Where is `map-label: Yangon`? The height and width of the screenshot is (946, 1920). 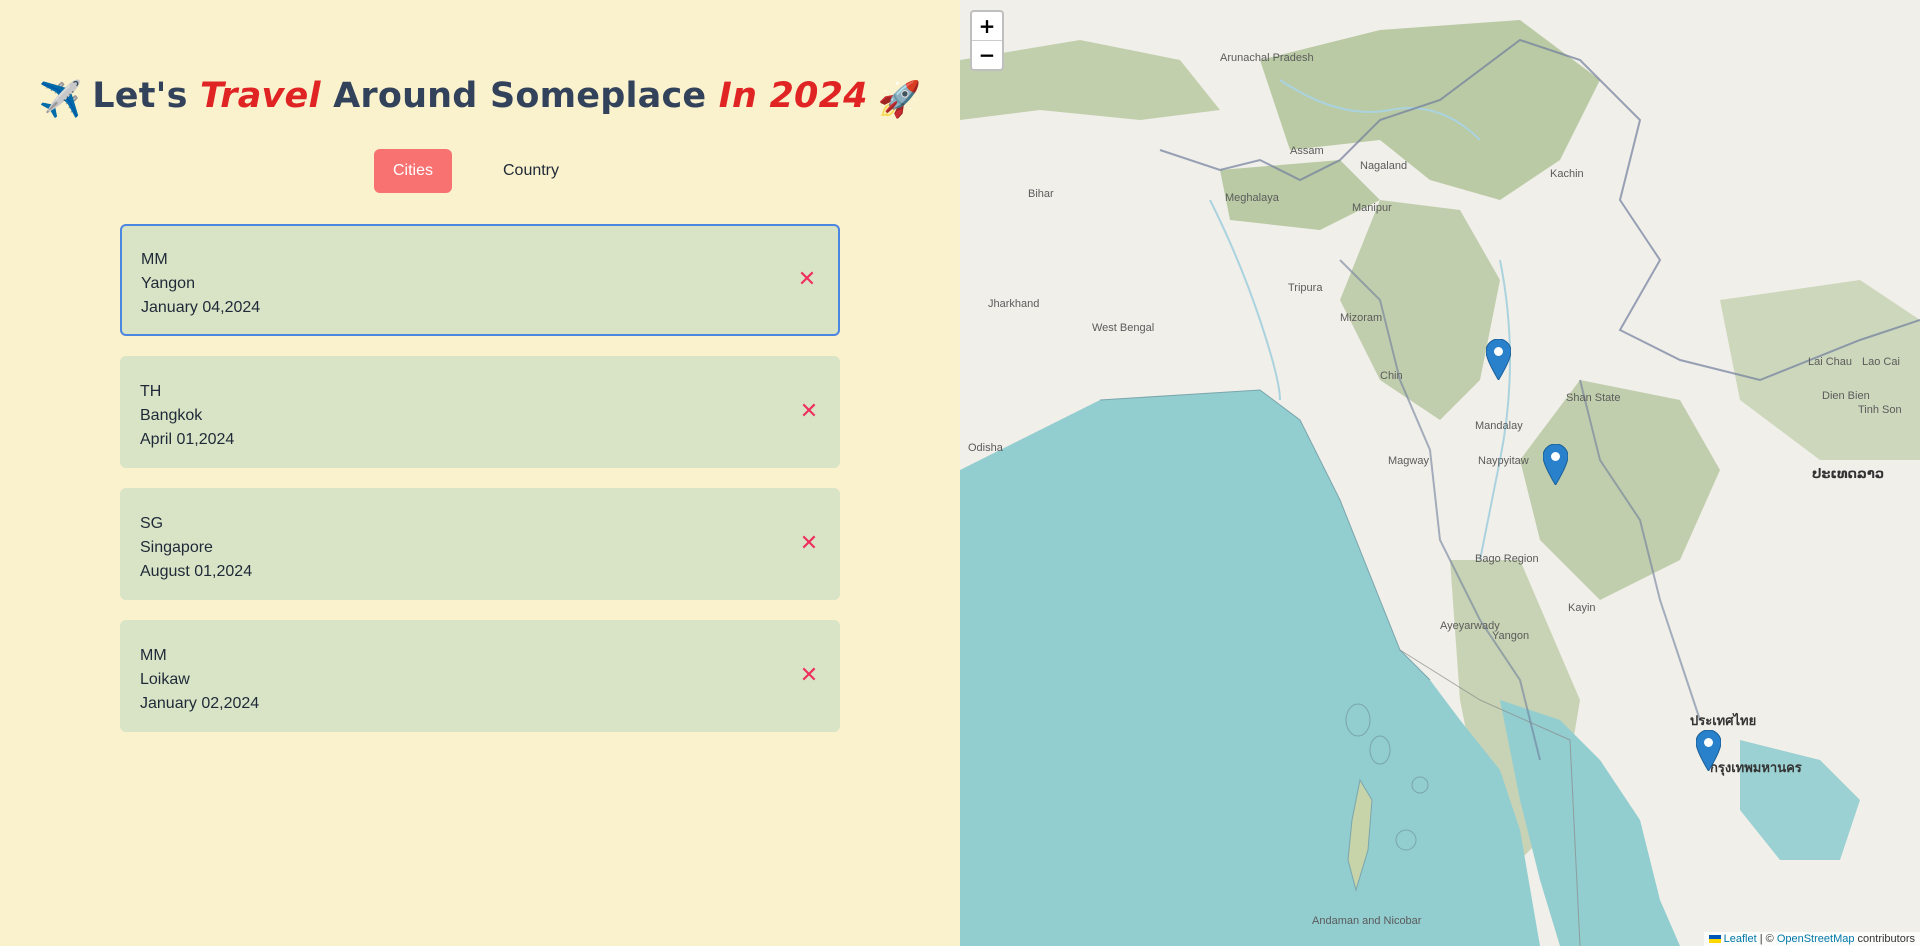
map-label: Yangon is located at coordinates (1511, 636).